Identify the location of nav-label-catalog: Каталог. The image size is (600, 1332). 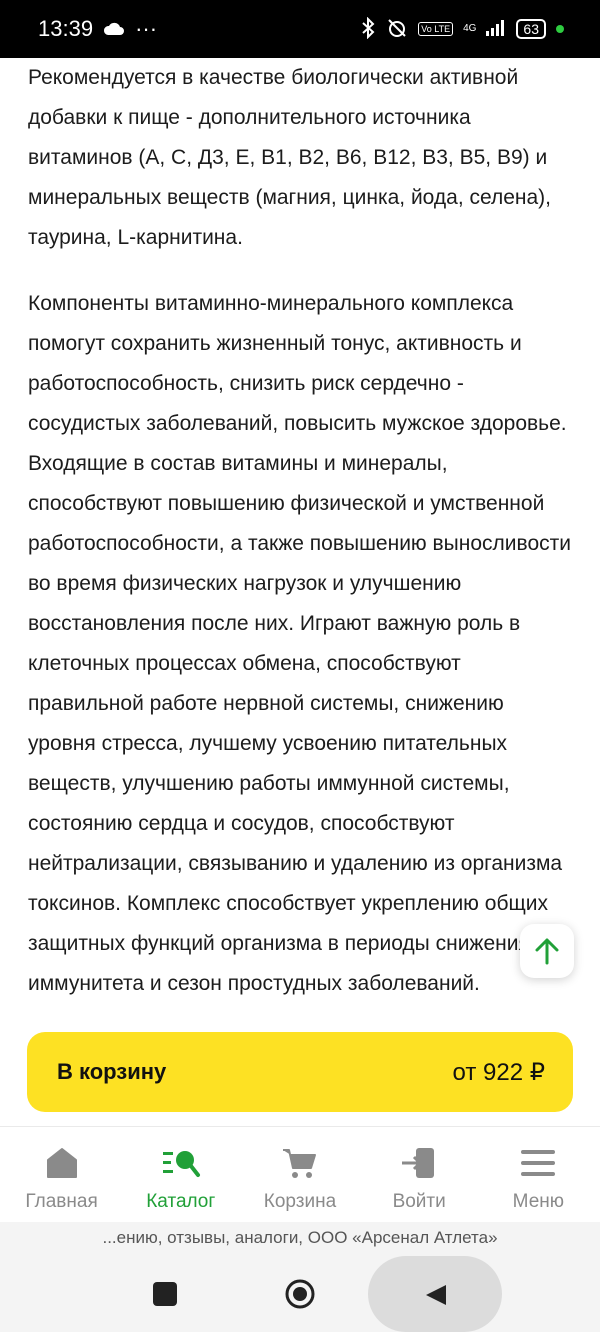
(181, 1201).